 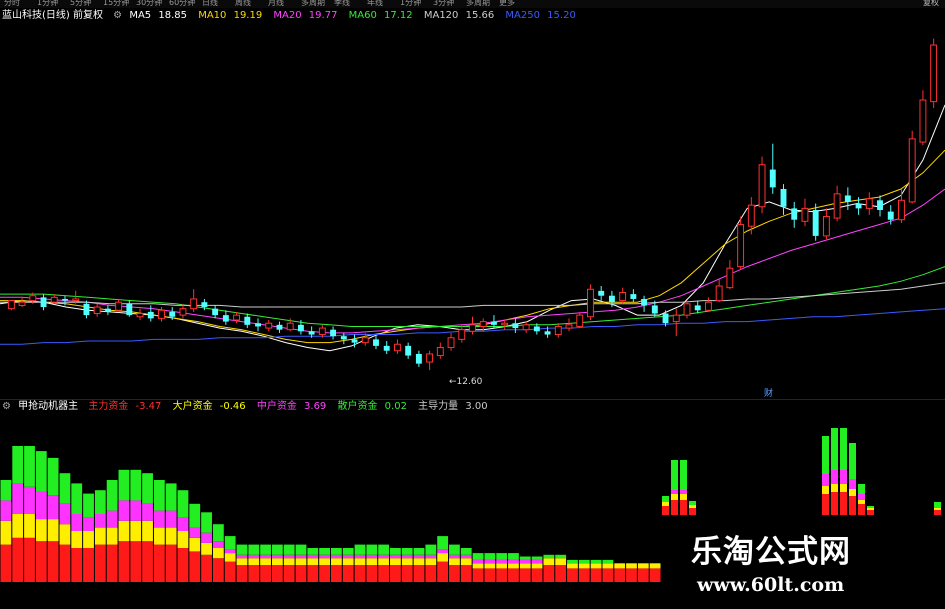 I want to click on period-tab: 年线, so click(x=375, y=4).